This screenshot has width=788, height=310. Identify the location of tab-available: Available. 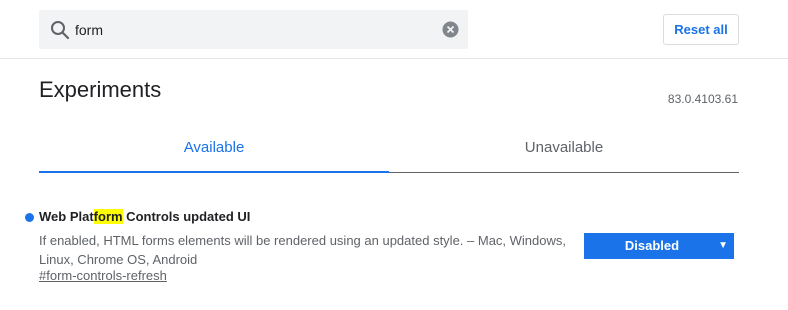
(214, 150).